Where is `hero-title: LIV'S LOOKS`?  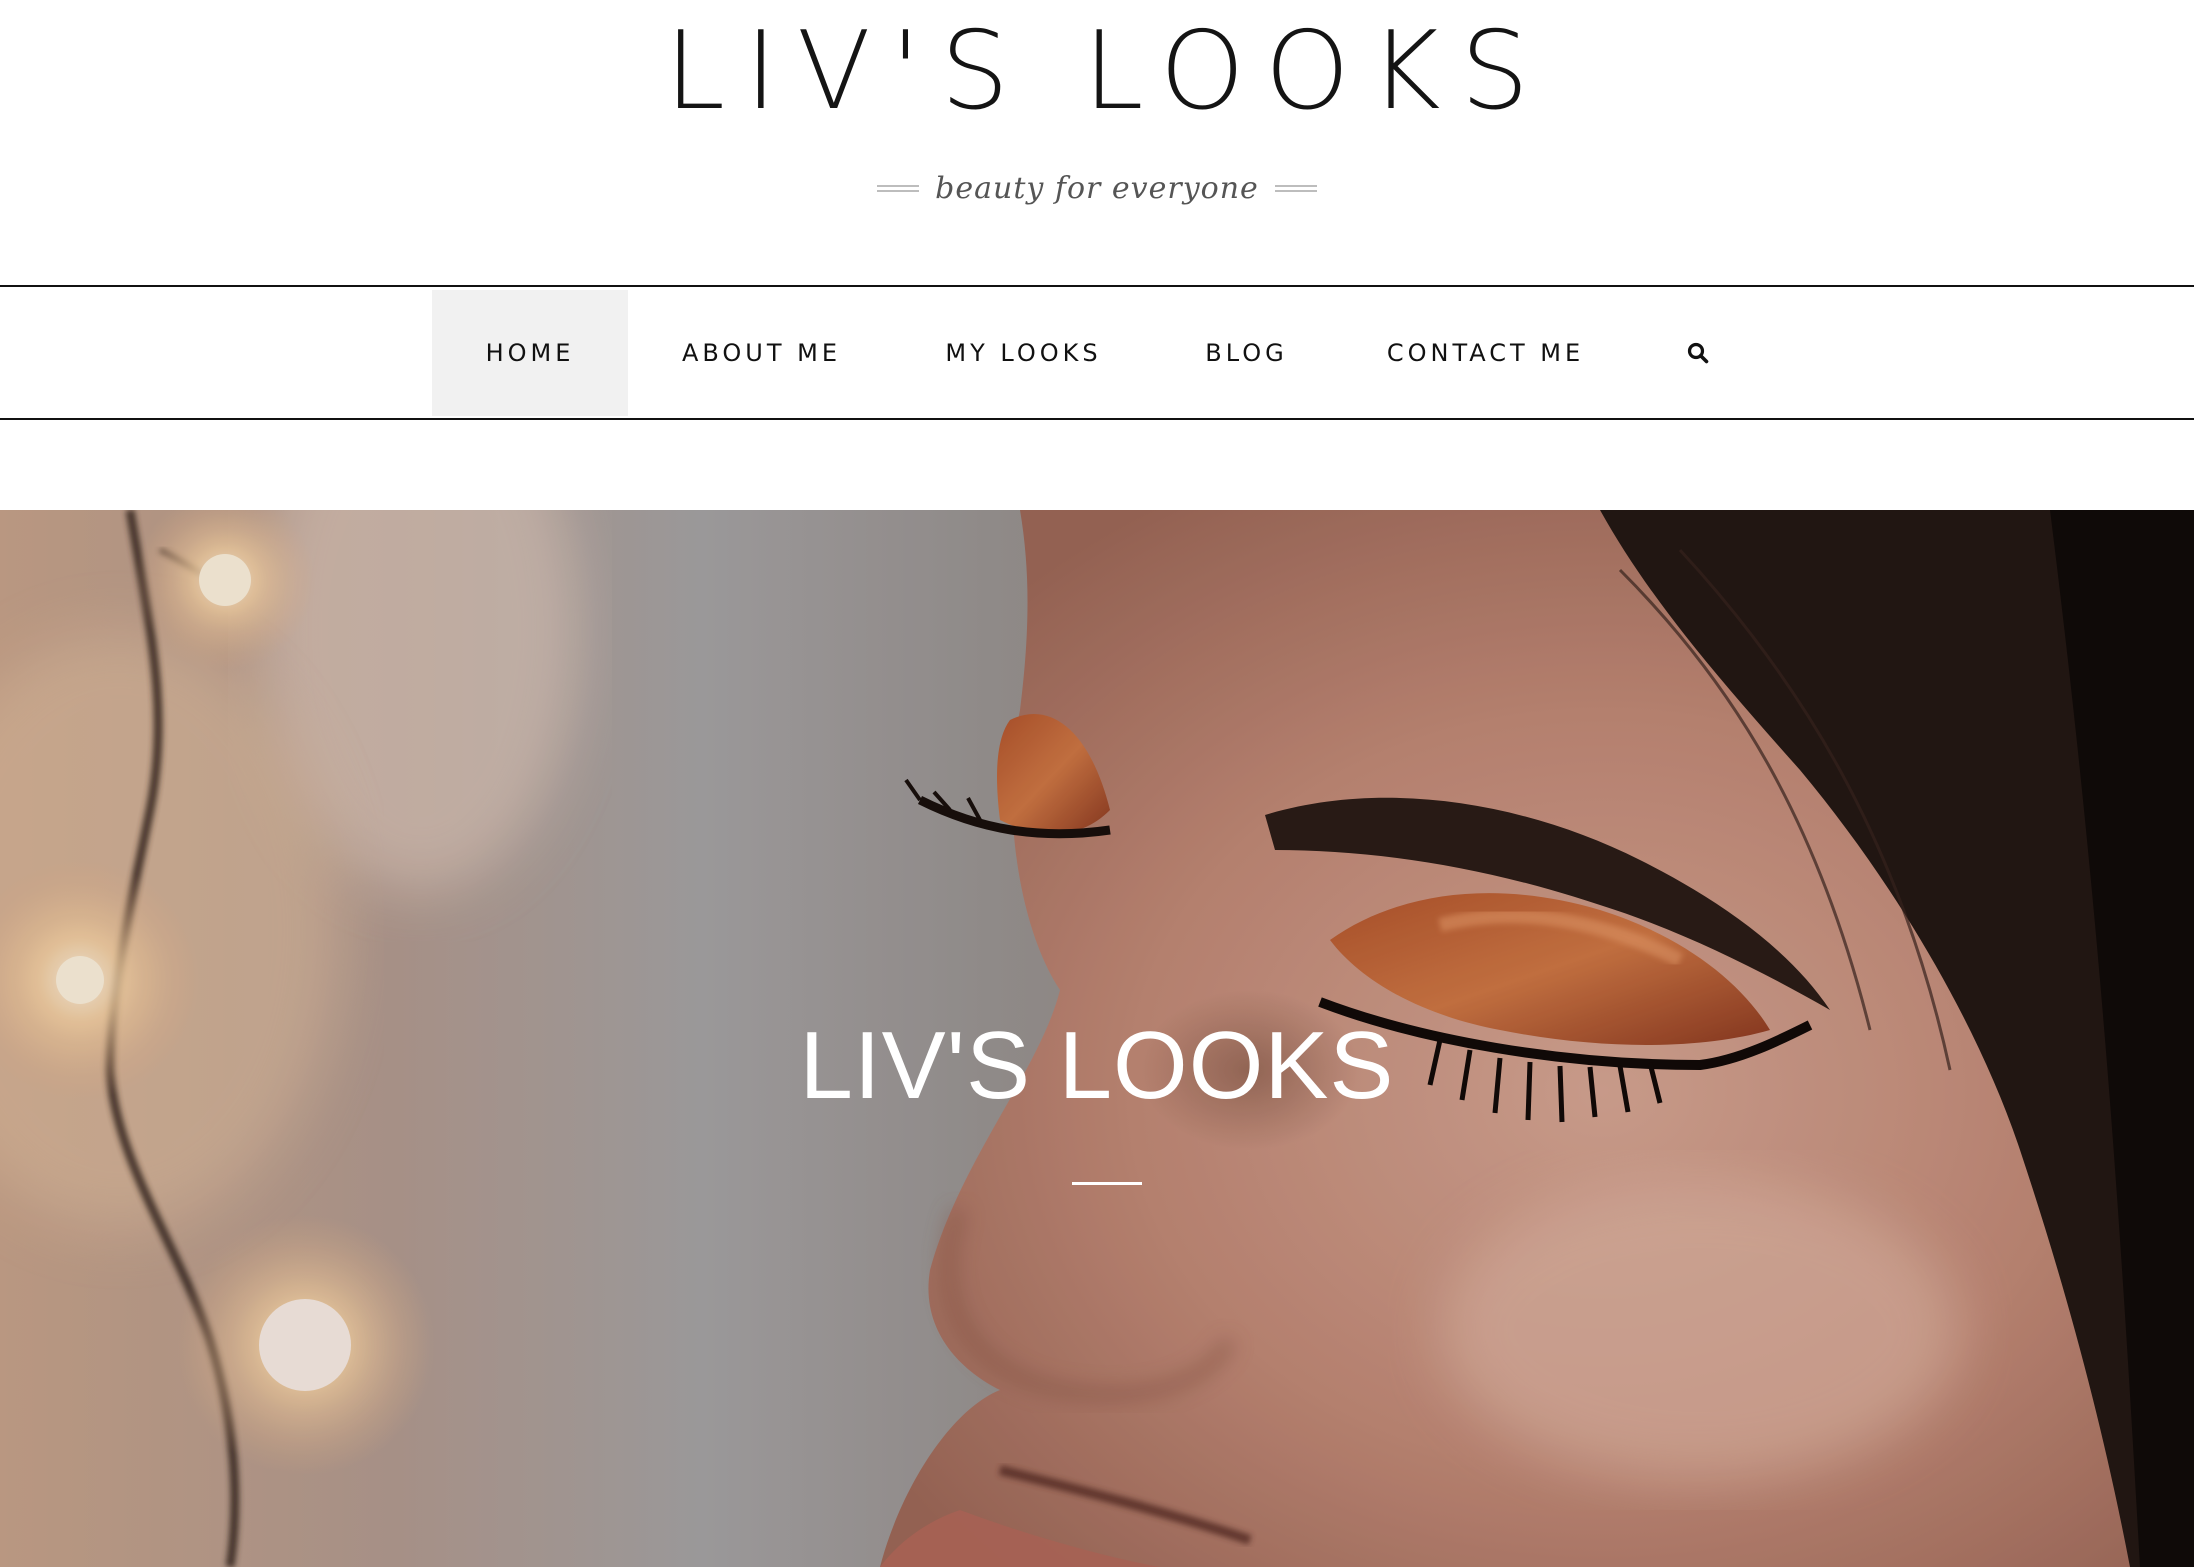 hero-title: LIV'S LOOKS is located at coordinates (1097, 1065).